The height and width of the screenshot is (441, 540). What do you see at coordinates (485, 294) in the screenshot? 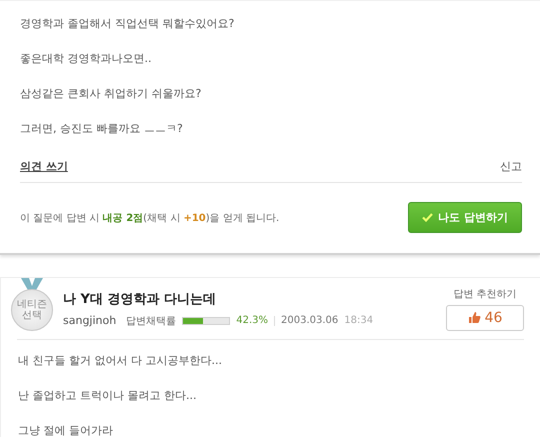
I see `recommend-label: 답변 추천하기` at bounding box center [485, 294].